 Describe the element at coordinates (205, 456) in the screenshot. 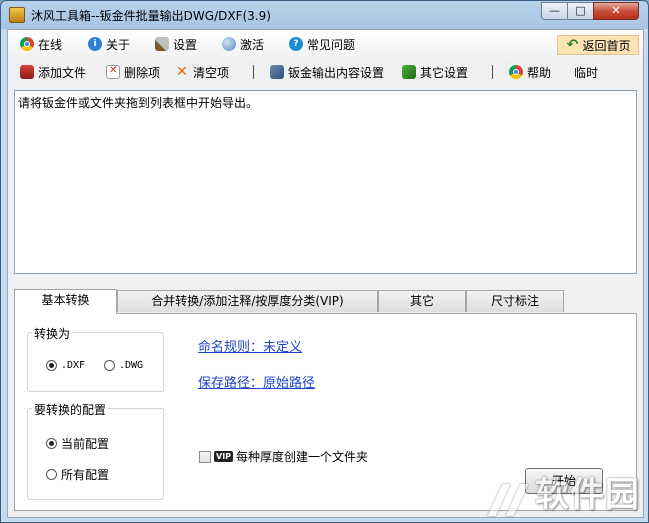

I see `checkbox-indicator` at that location.